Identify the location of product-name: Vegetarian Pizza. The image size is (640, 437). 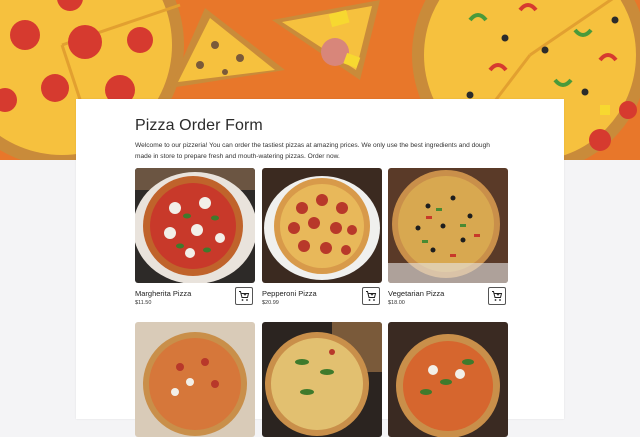
(416, 293).